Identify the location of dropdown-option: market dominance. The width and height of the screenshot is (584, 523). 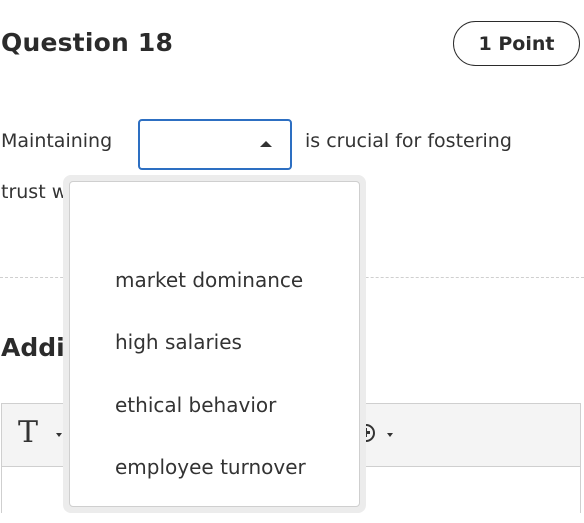
(209, 280).